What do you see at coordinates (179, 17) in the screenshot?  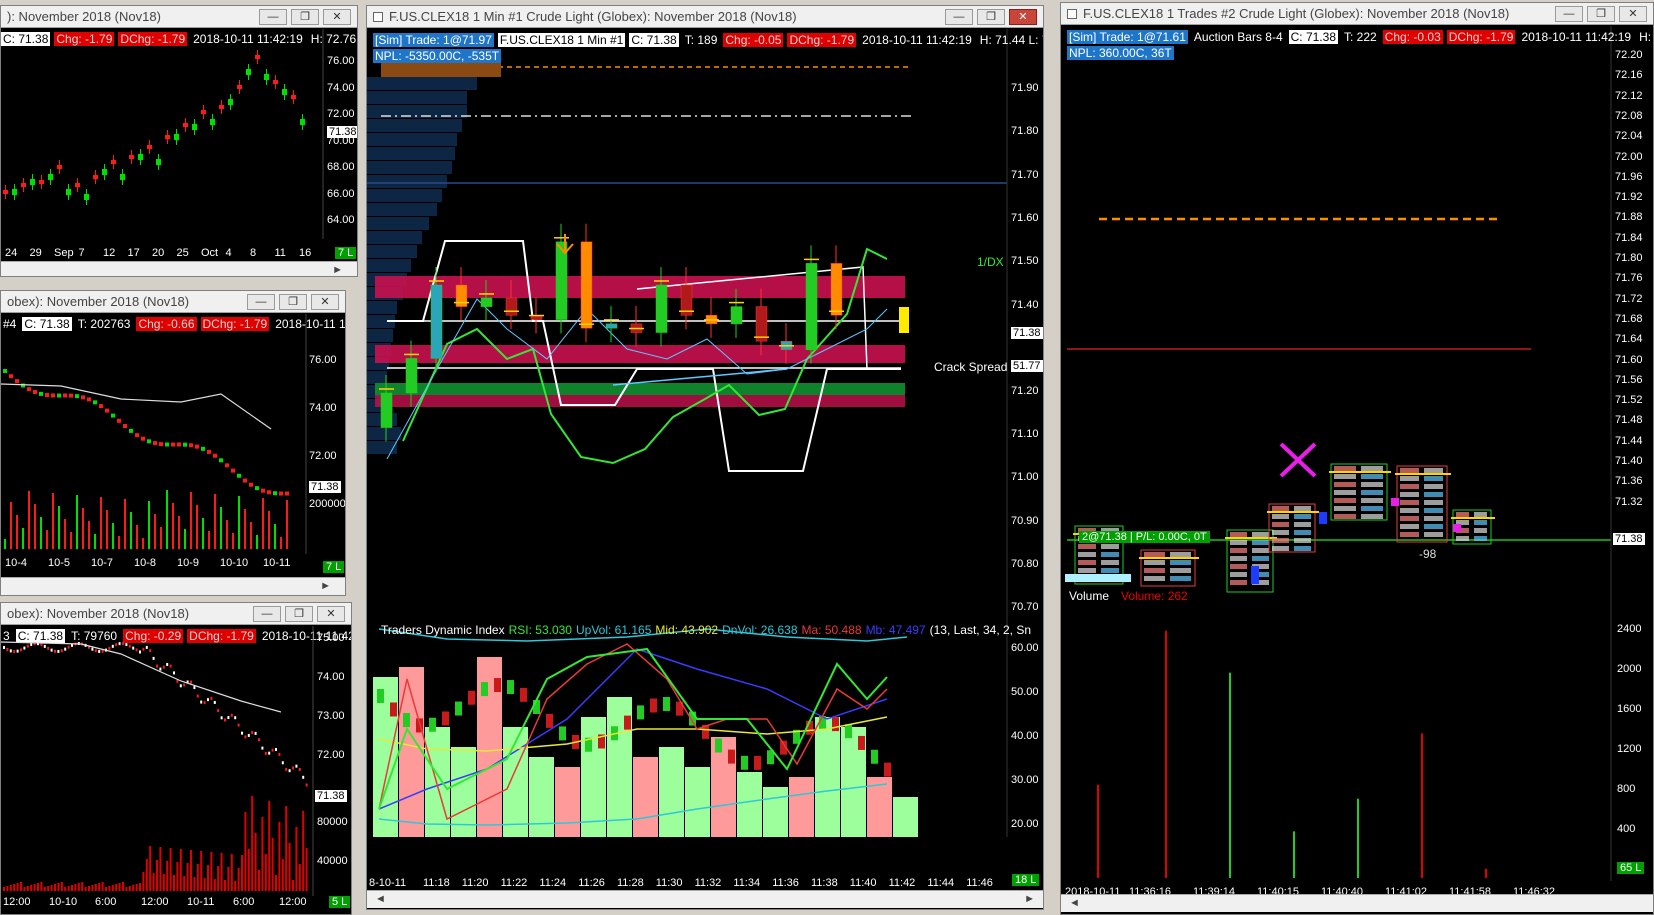 I see `daily-chart-titlebar: ): November 2018 (Nov18) — ❐ ✕` at bounding box center [179, 17].